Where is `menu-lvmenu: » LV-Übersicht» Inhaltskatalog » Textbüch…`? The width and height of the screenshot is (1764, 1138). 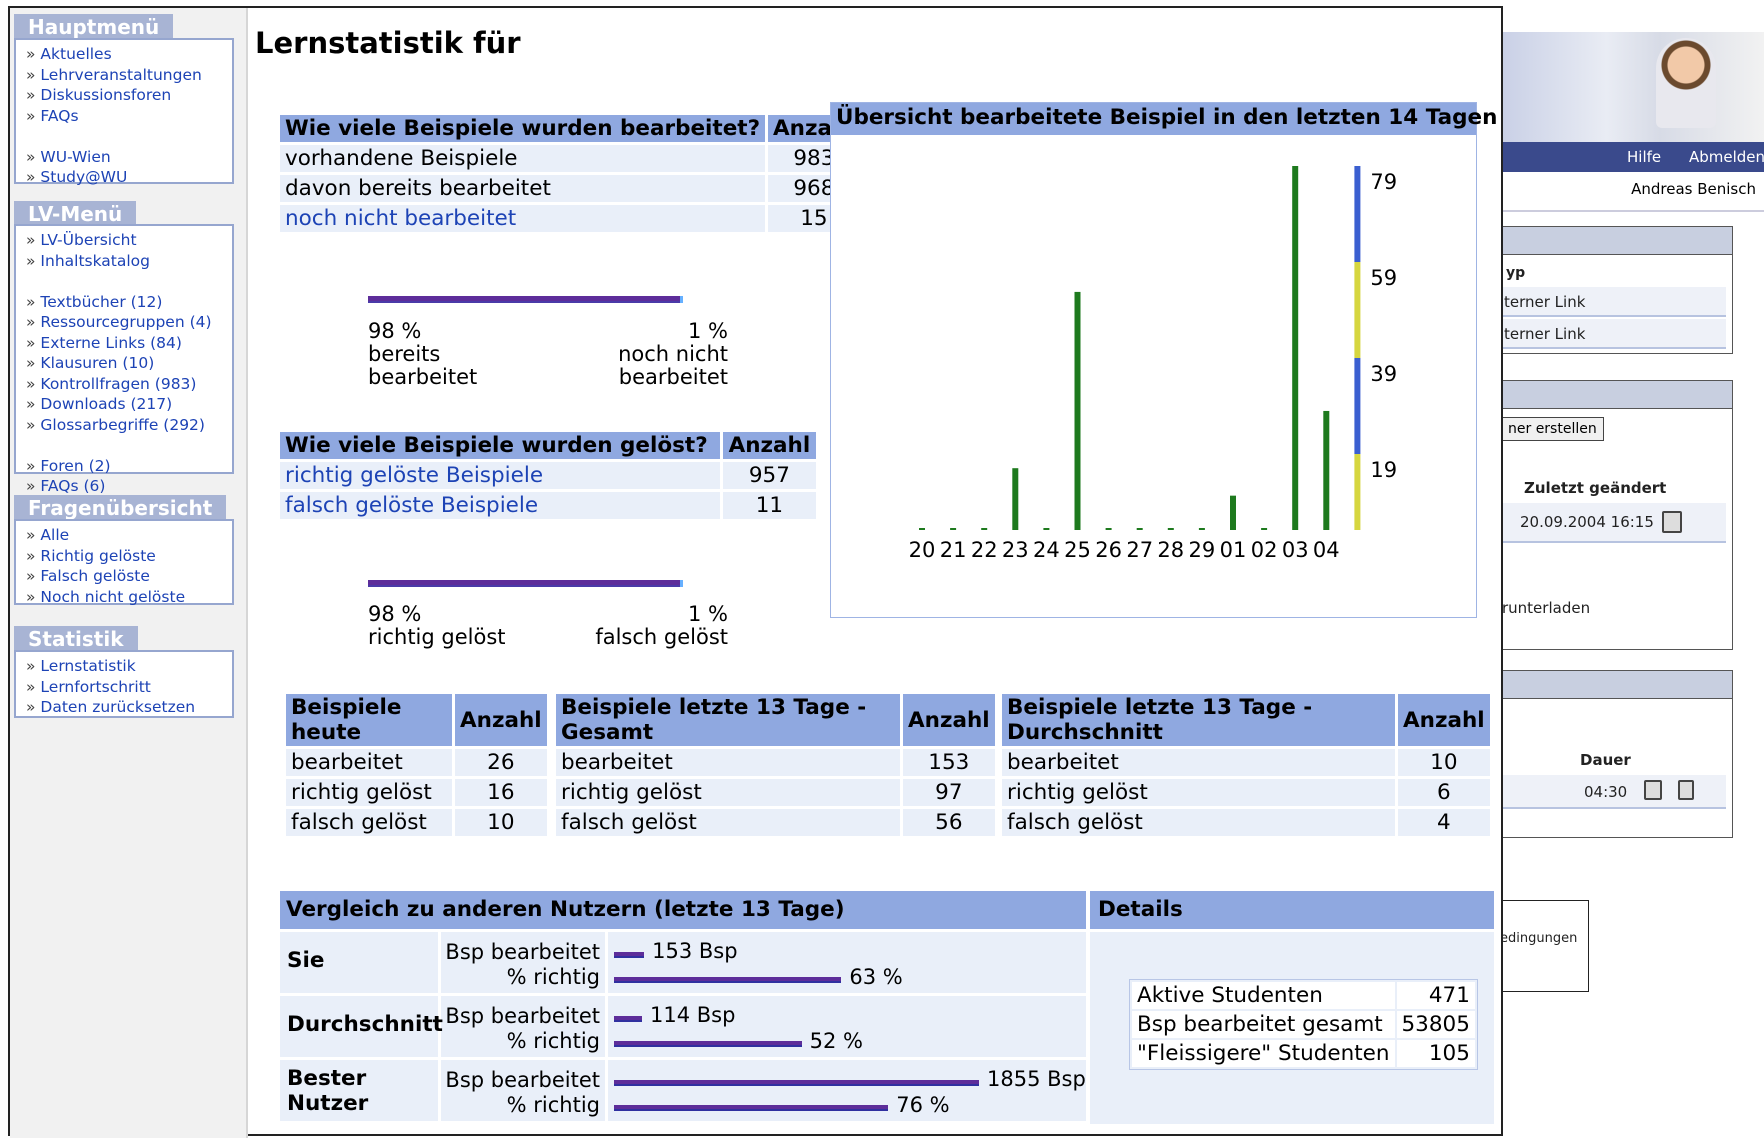
menu-lvmenu: » LV-Übersicht» Inhaltskatalog » Textbüch… is located at coordinates (124, 359).